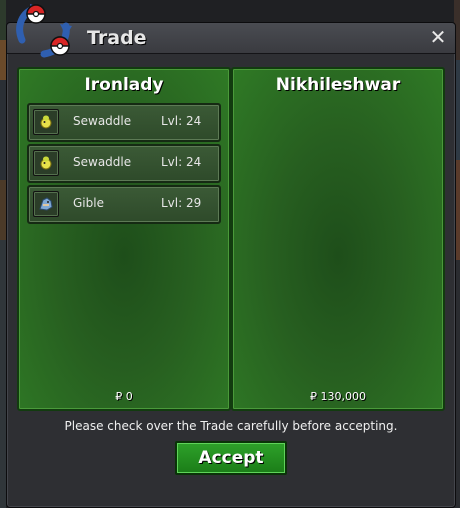 The image size is (460, 508). I want to click on right-player-name: Nikhileshwar, so click(338, 85).